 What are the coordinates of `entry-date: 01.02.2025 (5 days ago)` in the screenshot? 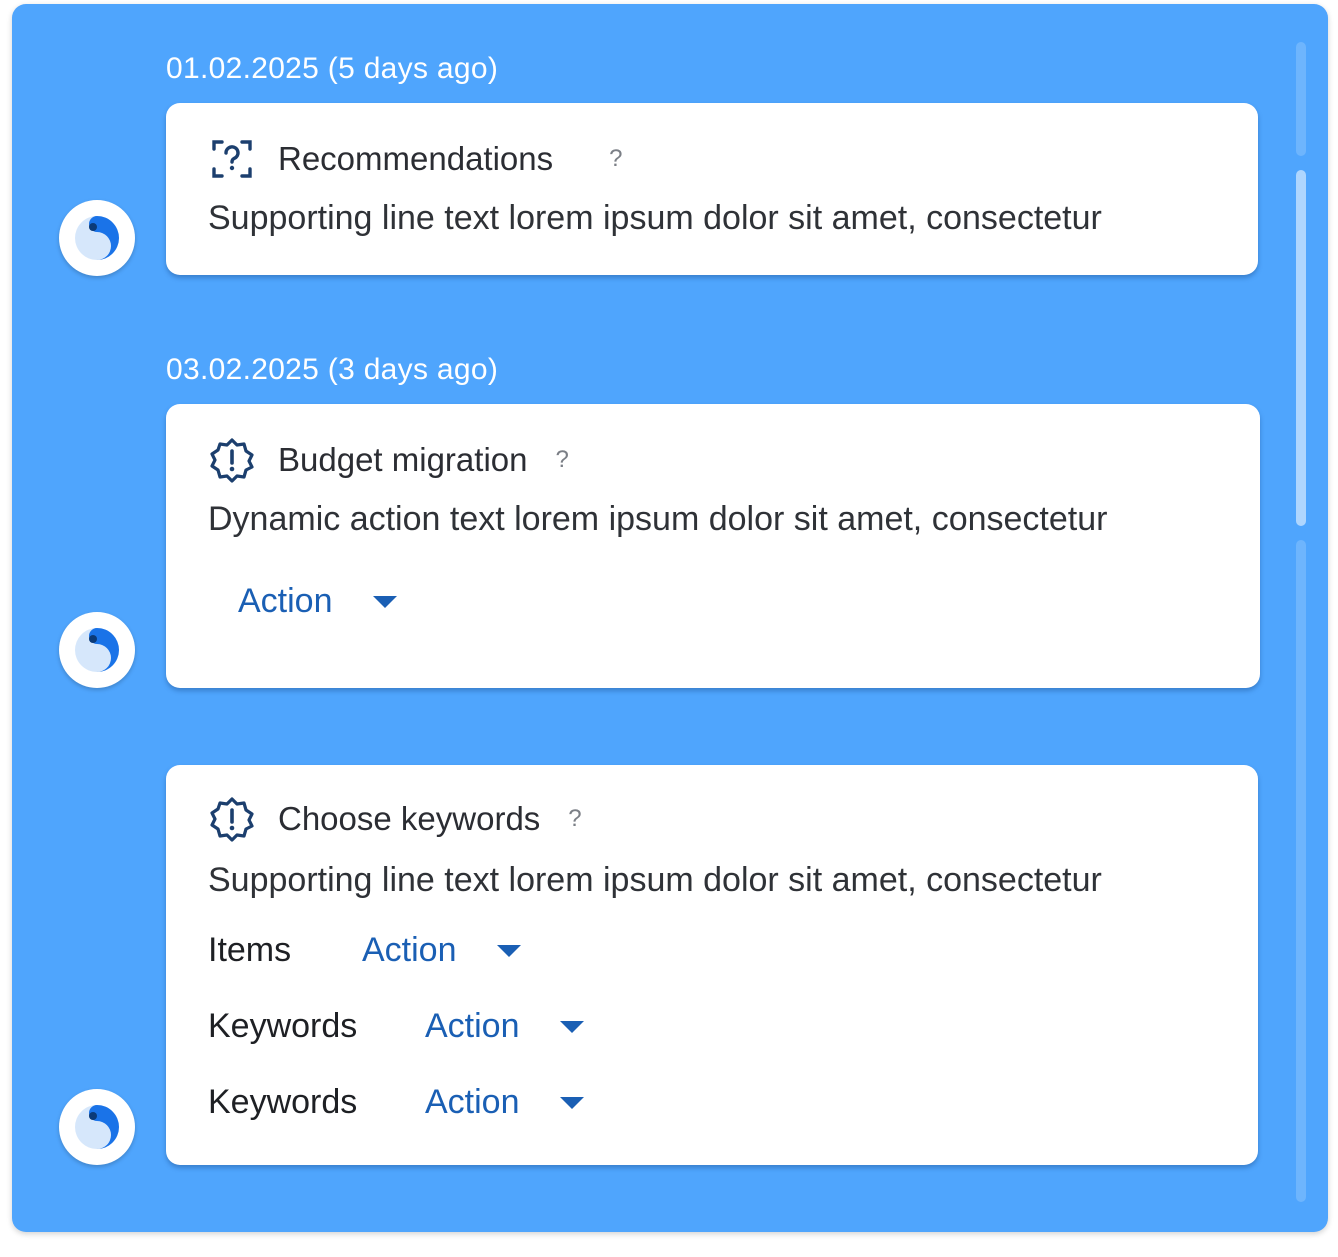 It's located at (332, 68).